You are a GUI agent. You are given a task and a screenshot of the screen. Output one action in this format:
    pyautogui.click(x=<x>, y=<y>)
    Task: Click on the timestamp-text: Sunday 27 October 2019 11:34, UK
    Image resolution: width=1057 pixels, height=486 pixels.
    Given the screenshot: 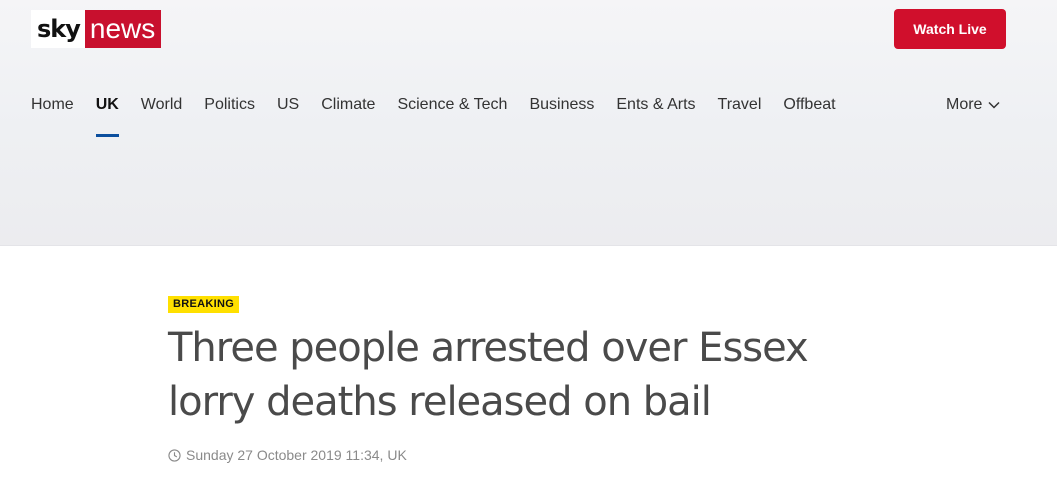 What is the action you would take?
    pyautogui.click(x=296, y=455)
    